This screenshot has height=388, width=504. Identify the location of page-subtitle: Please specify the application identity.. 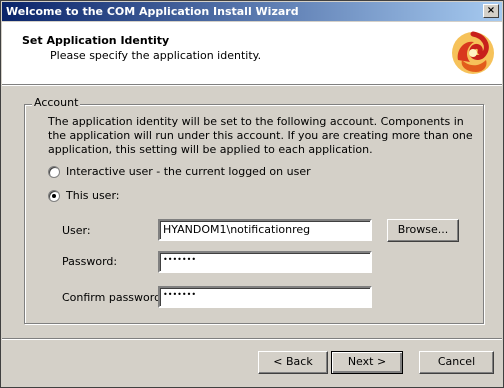
(156, 55).